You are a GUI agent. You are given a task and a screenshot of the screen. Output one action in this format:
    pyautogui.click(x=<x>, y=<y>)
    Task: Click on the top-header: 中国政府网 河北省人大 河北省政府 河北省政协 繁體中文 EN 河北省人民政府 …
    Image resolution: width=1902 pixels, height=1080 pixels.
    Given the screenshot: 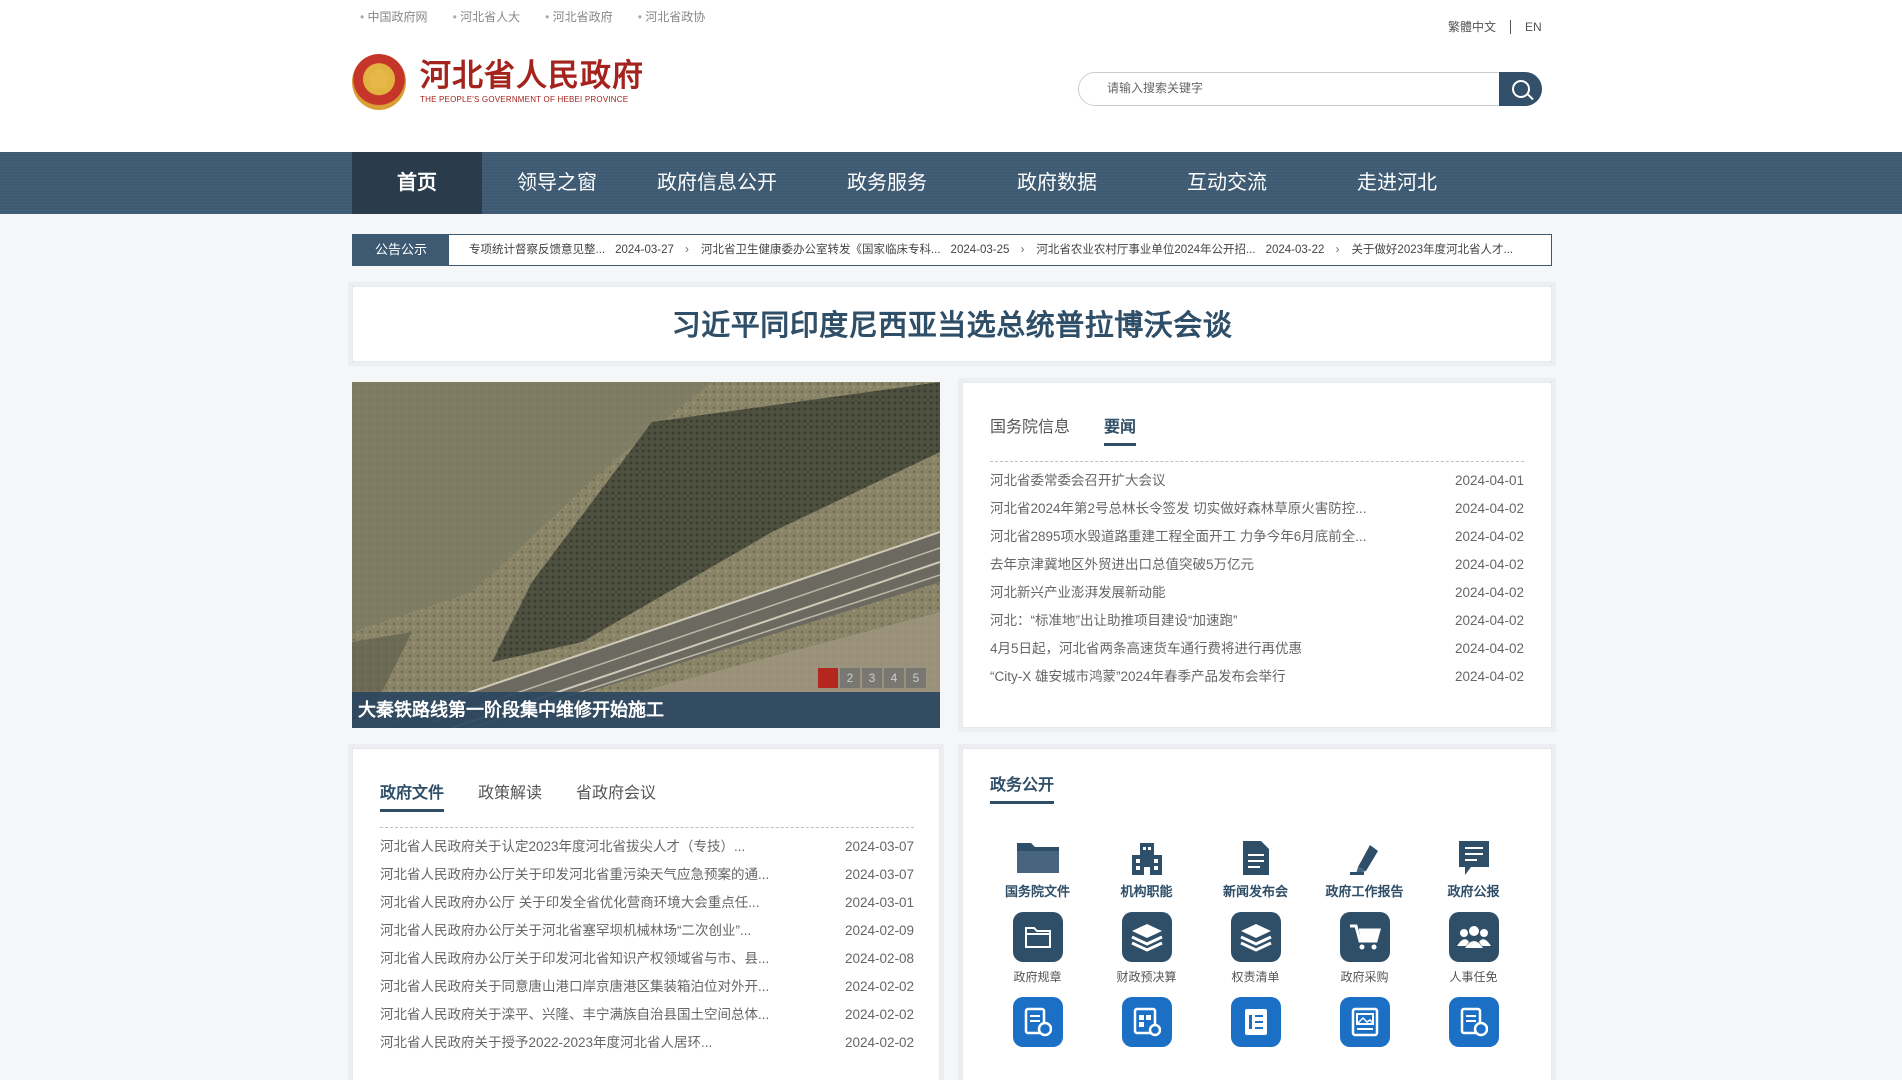 What is the action you would take?
    pyautogui.click(x=951, y=76)
    